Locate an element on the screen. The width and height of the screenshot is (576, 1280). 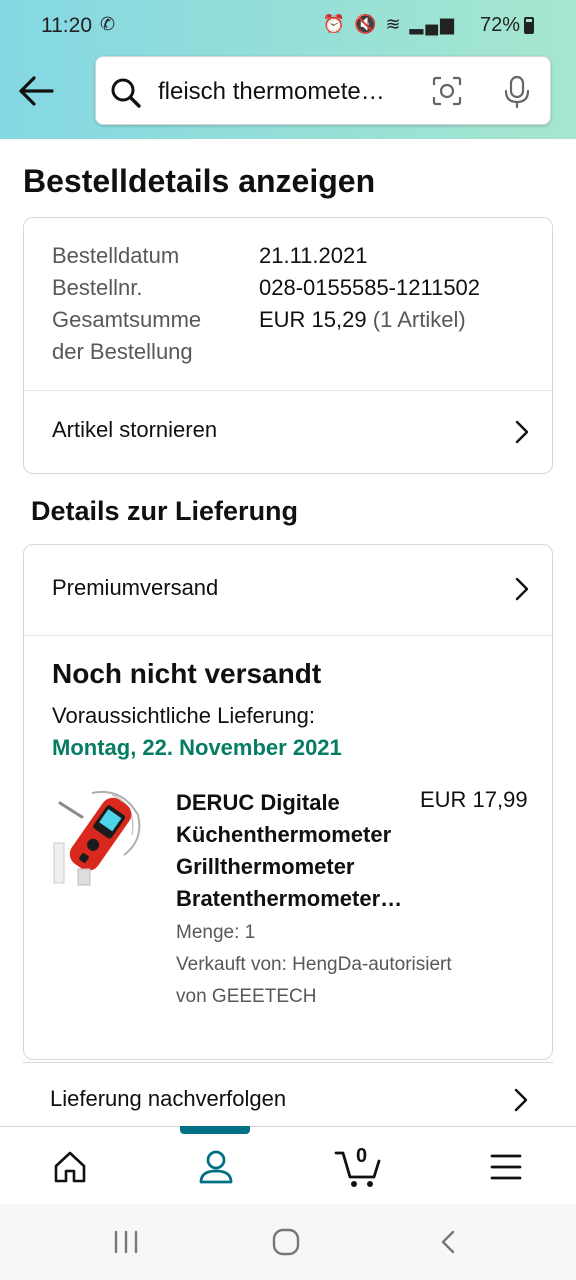
home-system-icon is located at coordinates (286, 1242).